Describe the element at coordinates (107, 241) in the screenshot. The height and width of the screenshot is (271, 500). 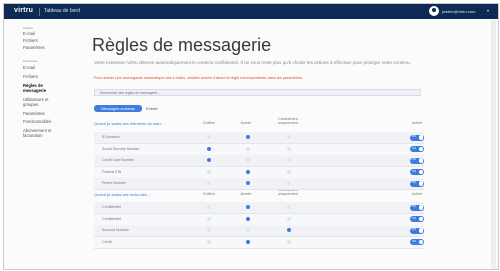
I see `rule-label: Crédit` at that location.